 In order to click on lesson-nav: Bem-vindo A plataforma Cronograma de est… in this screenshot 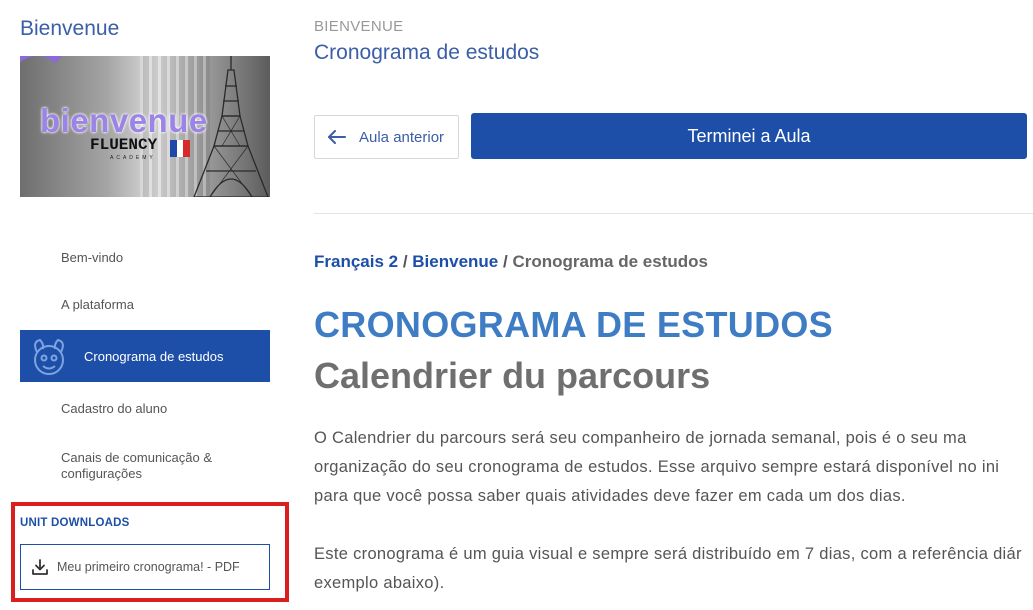, I will do `click(145, 367)`.